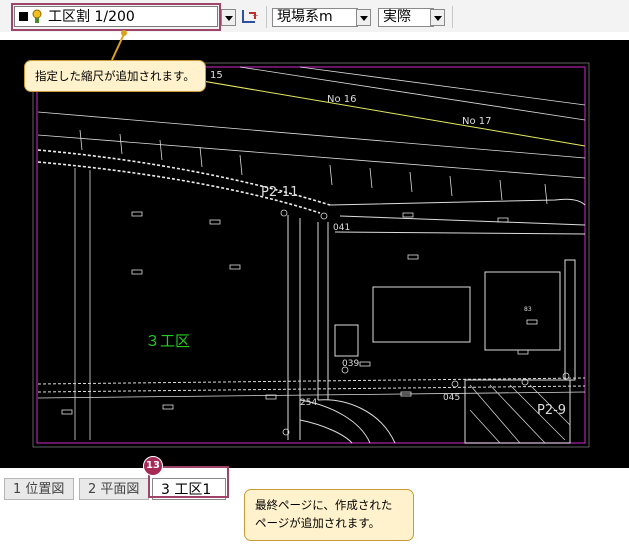  I want to click on point-label-039: 039, so click(350, 364).